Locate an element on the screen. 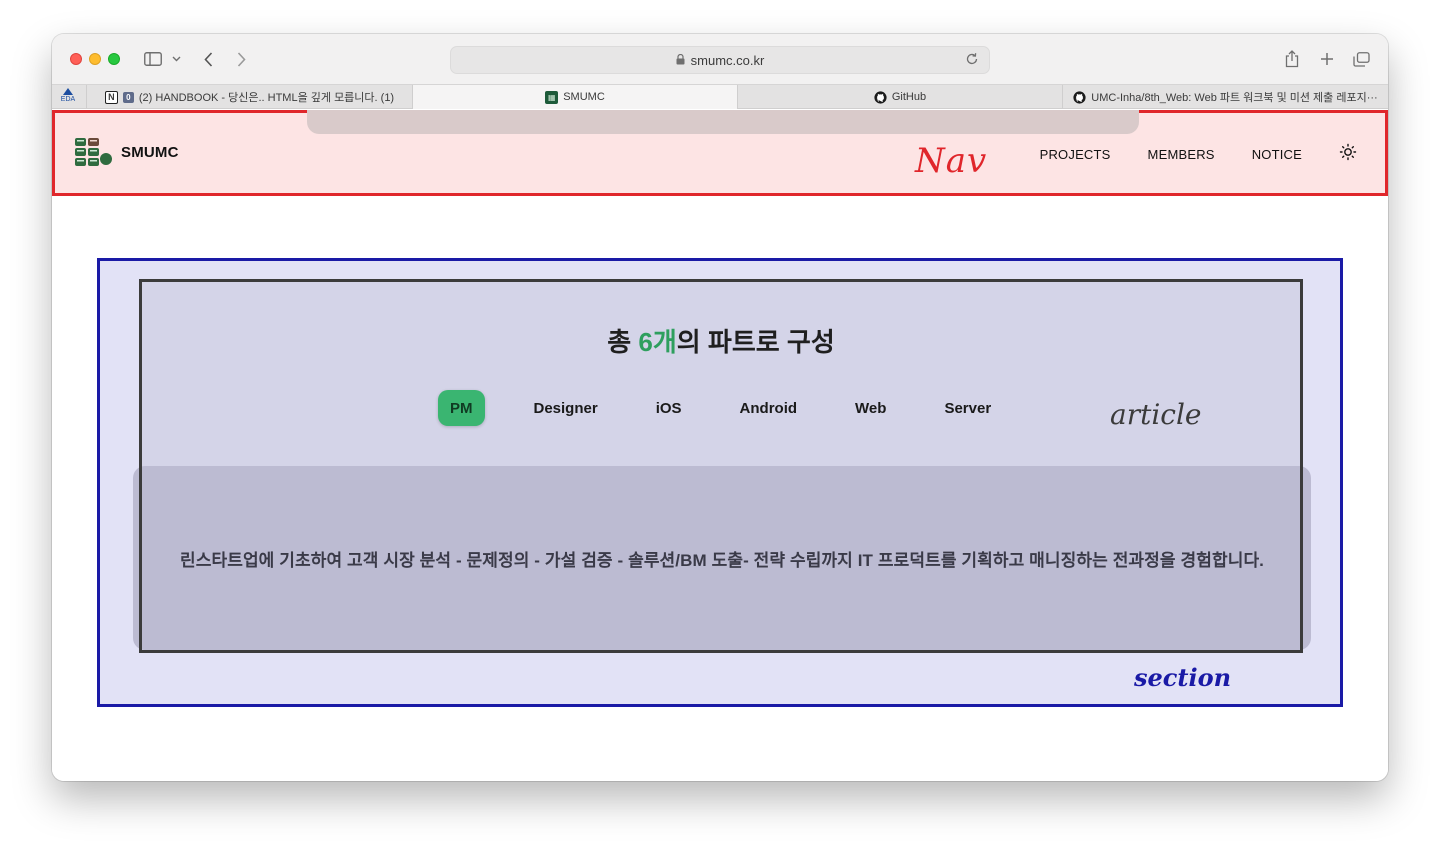  address-bar: smumc.co.kr is located at coordinates (720, 60).